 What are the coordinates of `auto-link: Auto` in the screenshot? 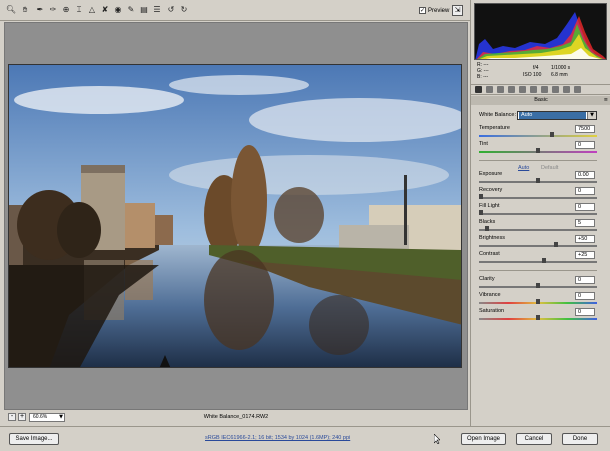 It's located at (523, 168).